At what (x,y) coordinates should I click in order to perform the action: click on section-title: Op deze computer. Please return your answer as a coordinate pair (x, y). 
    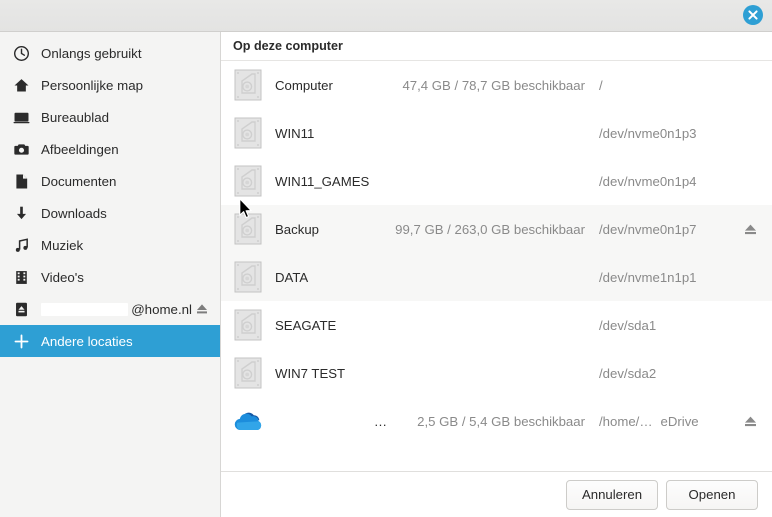
    Looking at the image, I should click on (496, 46).